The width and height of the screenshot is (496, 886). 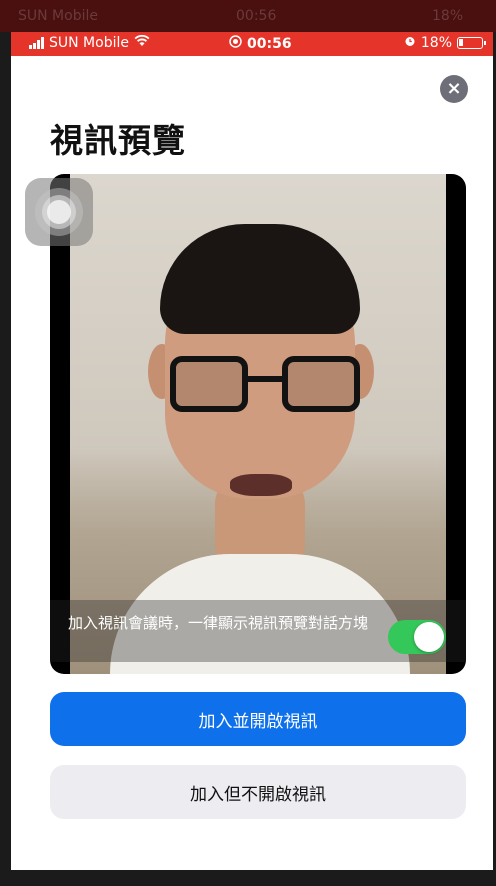 I want to click on close-button: ×, so click(x=454, y=89).